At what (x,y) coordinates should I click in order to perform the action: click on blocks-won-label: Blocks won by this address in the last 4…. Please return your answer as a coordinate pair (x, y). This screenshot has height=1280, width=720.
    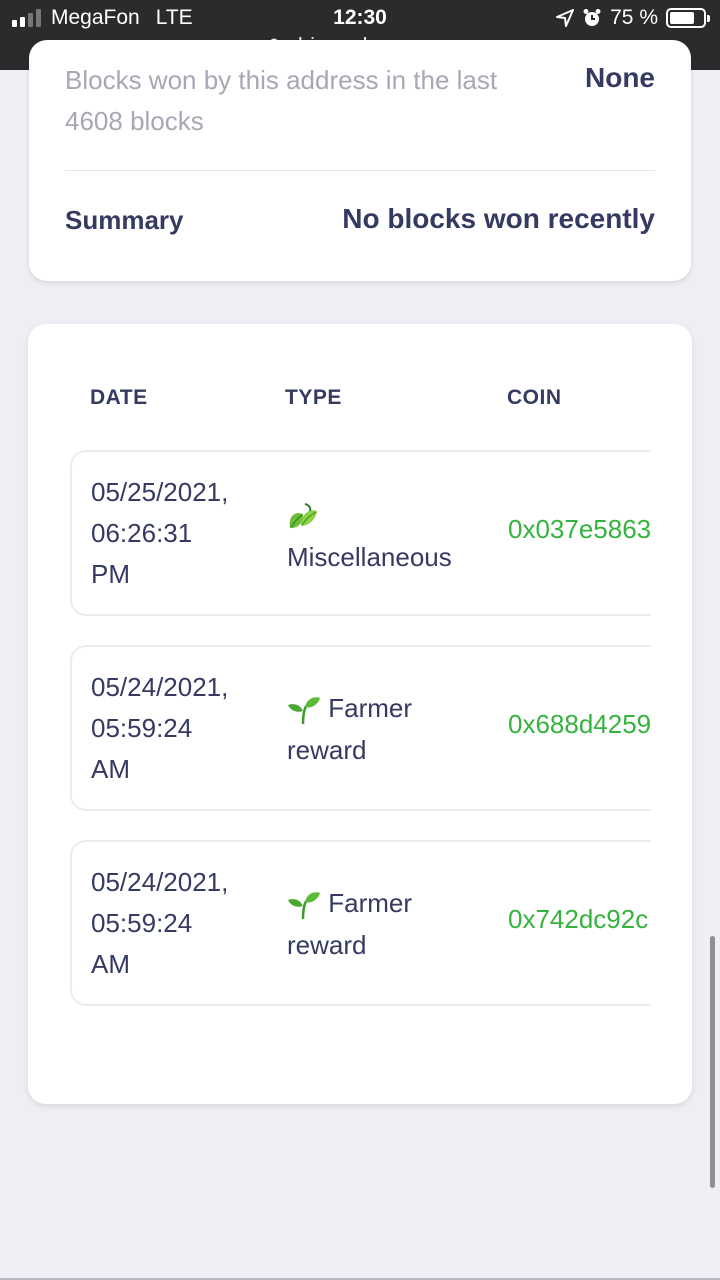
    Looking at the image, I should click on (281, 100).